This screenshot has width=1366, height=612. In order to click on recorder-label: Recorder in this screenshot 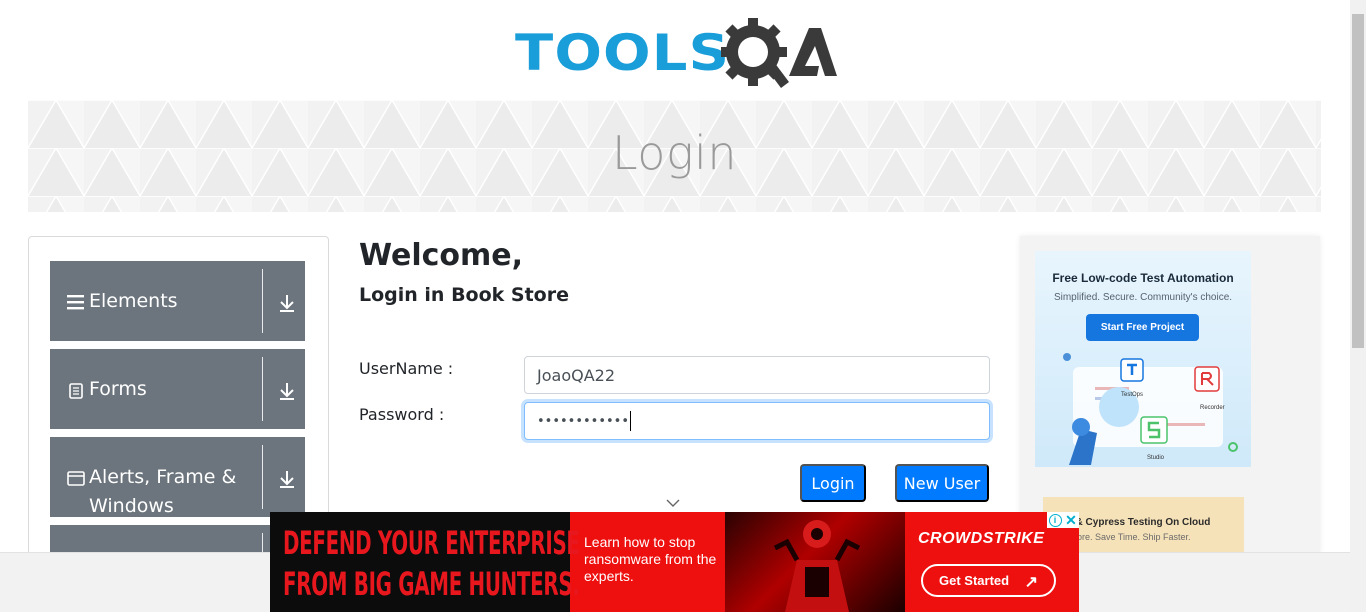, I will do `click(1212, 408)`.